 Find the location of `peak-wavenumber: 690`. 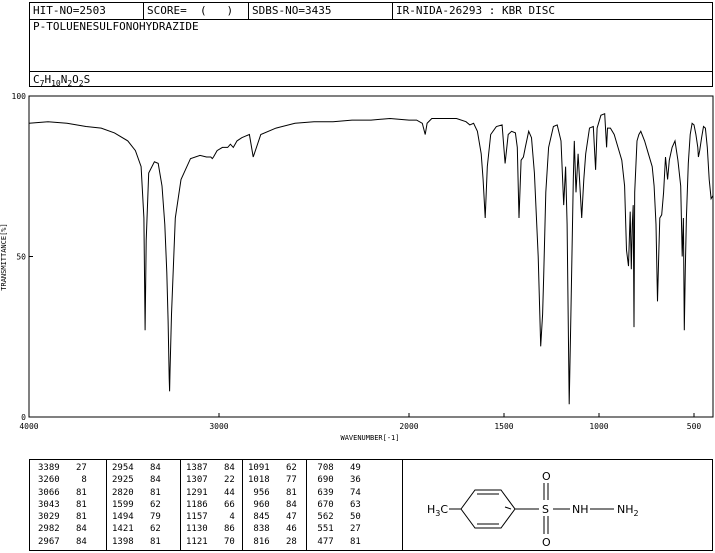

peak-wavenumber: 690 is located at coordinates (323, 480).